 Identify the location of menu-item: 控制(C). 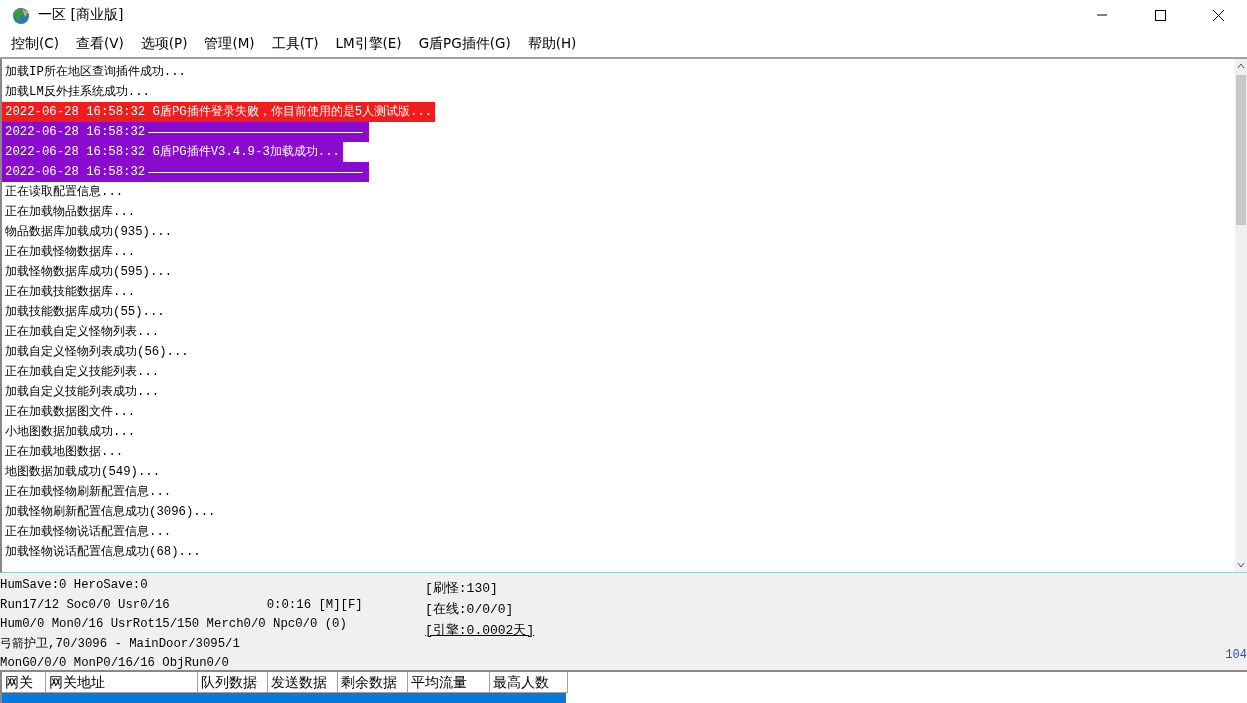
(35, 43).